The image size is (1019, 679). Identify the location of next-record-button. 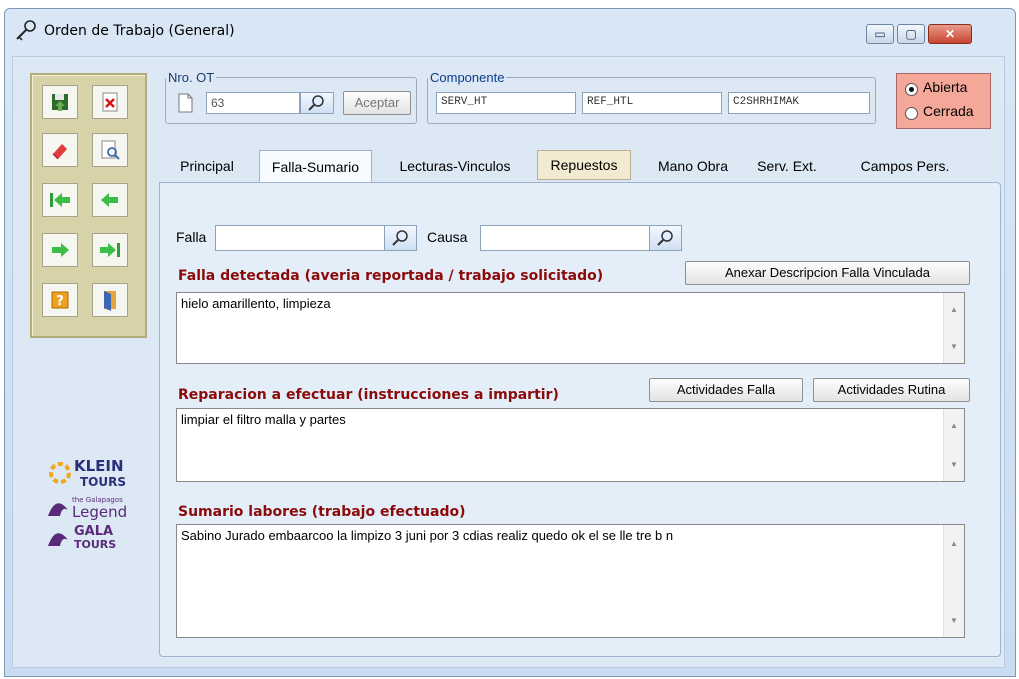
(60, 250).